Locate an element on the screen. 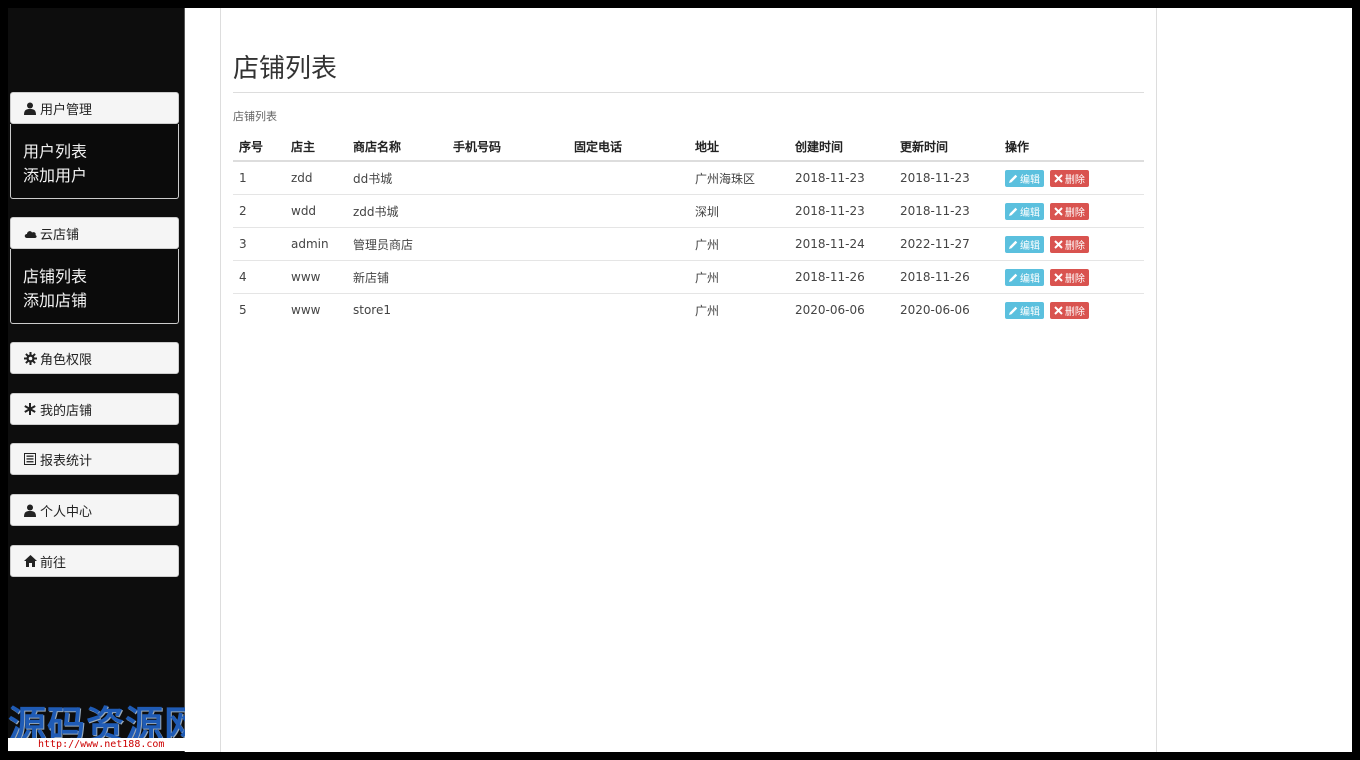 The height and width of the screenshot is (760, 1360). panel-label: 店铺列表 is located at coordinates (255, 116).